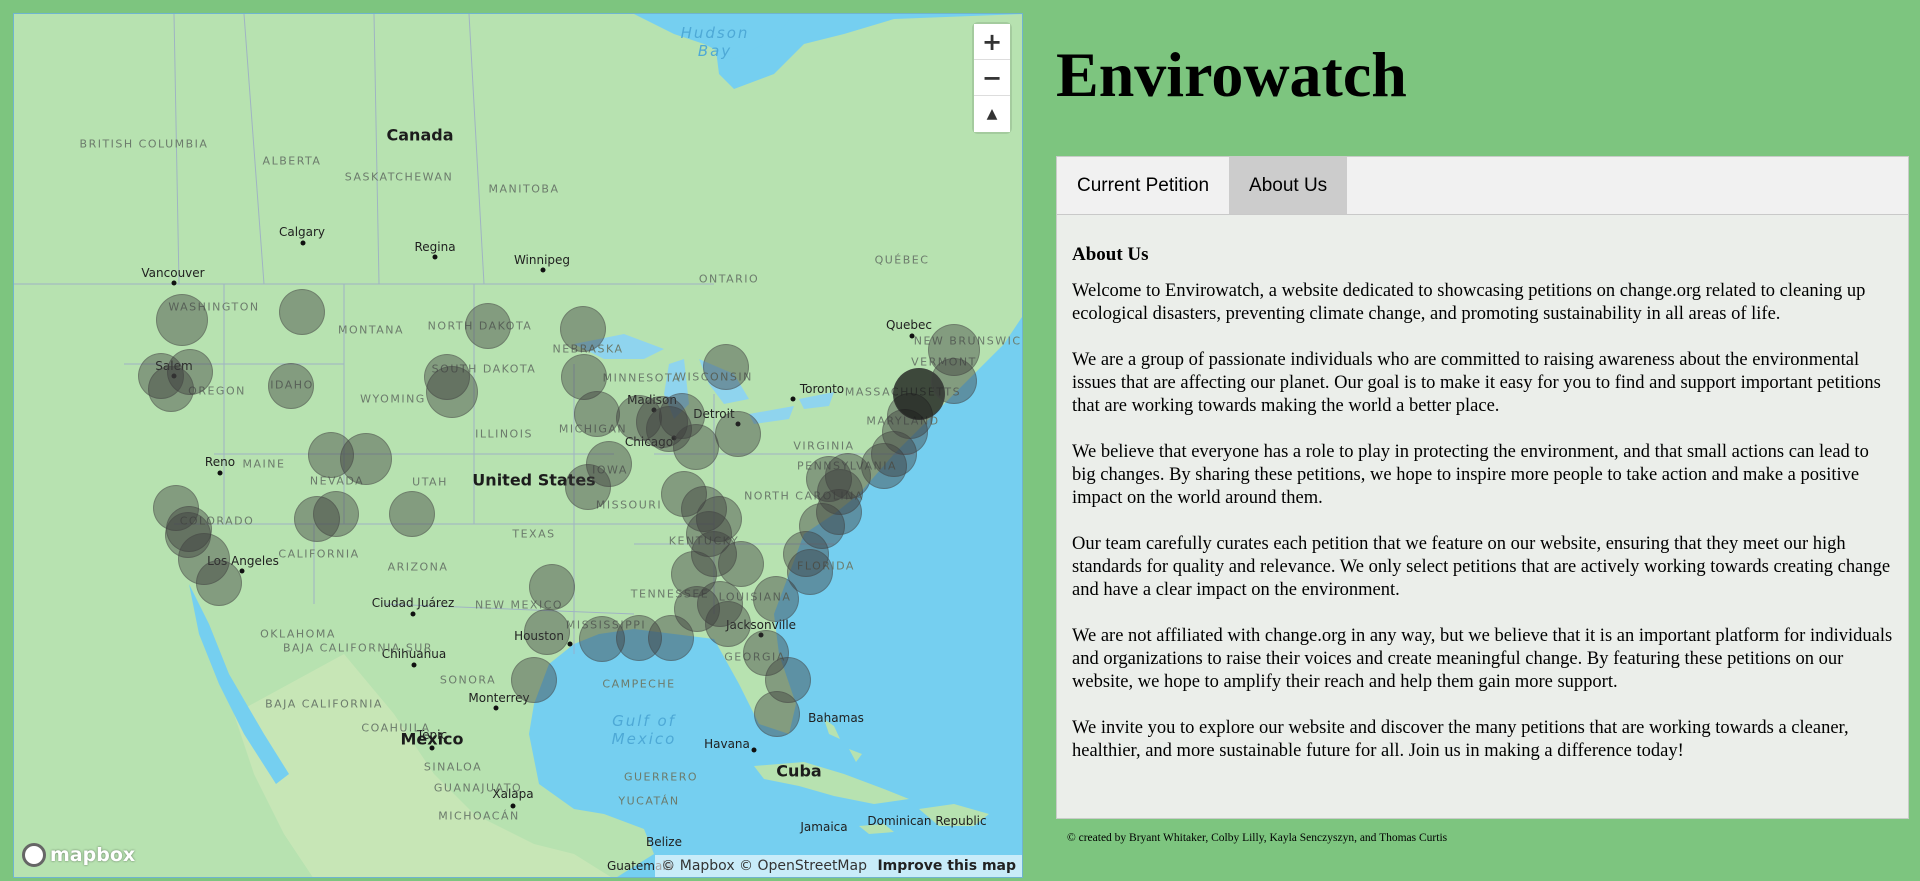 Image resolution: width=1920 pixels, height=881 pixels. Describe the element at coordinates (1288, 185) in the screenshot. I see `tab-about-us: About Us` at that location.